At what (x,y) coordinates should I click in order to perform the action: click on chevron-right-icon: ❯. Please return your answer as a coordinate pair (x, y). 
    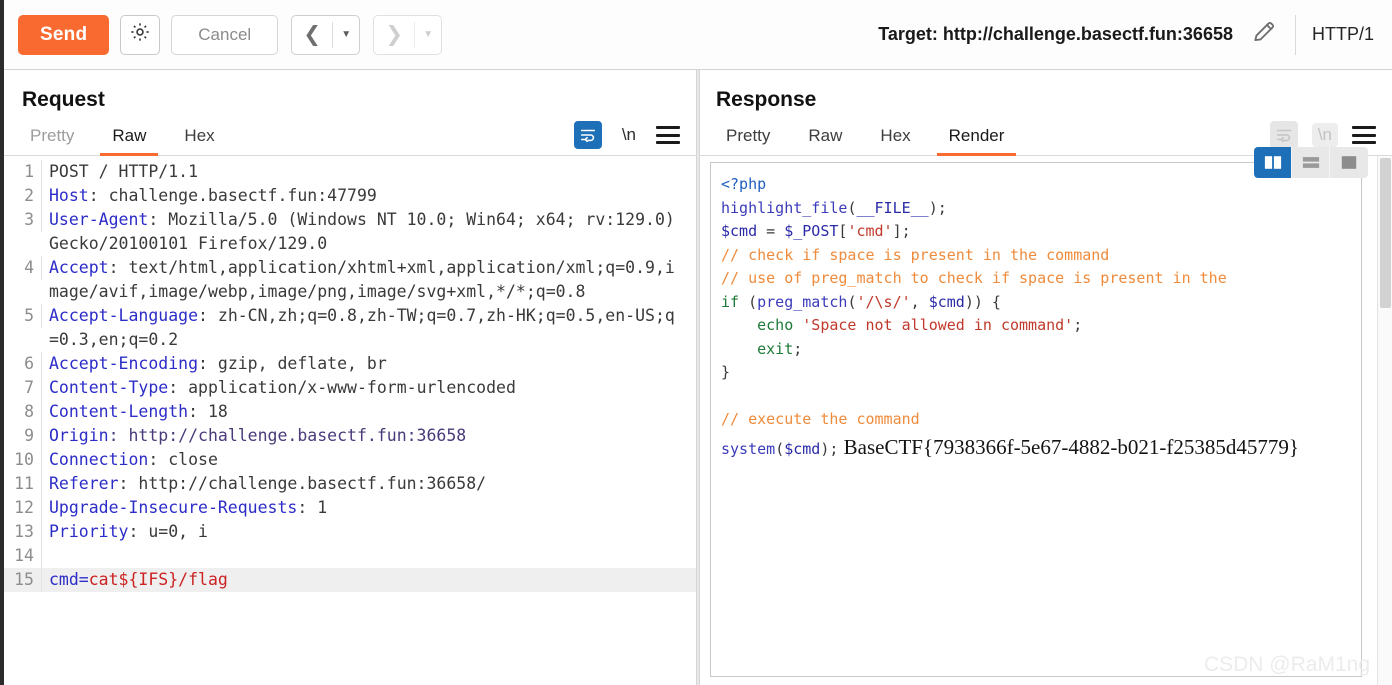
    Looking at the image, I should click on (394, 34).